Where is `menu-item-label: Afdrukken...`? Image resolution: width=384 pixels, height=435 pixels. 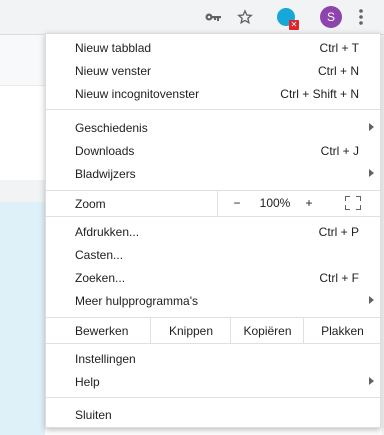
menu-item-label: Afdrukken... is located at coordinates (107, 231).